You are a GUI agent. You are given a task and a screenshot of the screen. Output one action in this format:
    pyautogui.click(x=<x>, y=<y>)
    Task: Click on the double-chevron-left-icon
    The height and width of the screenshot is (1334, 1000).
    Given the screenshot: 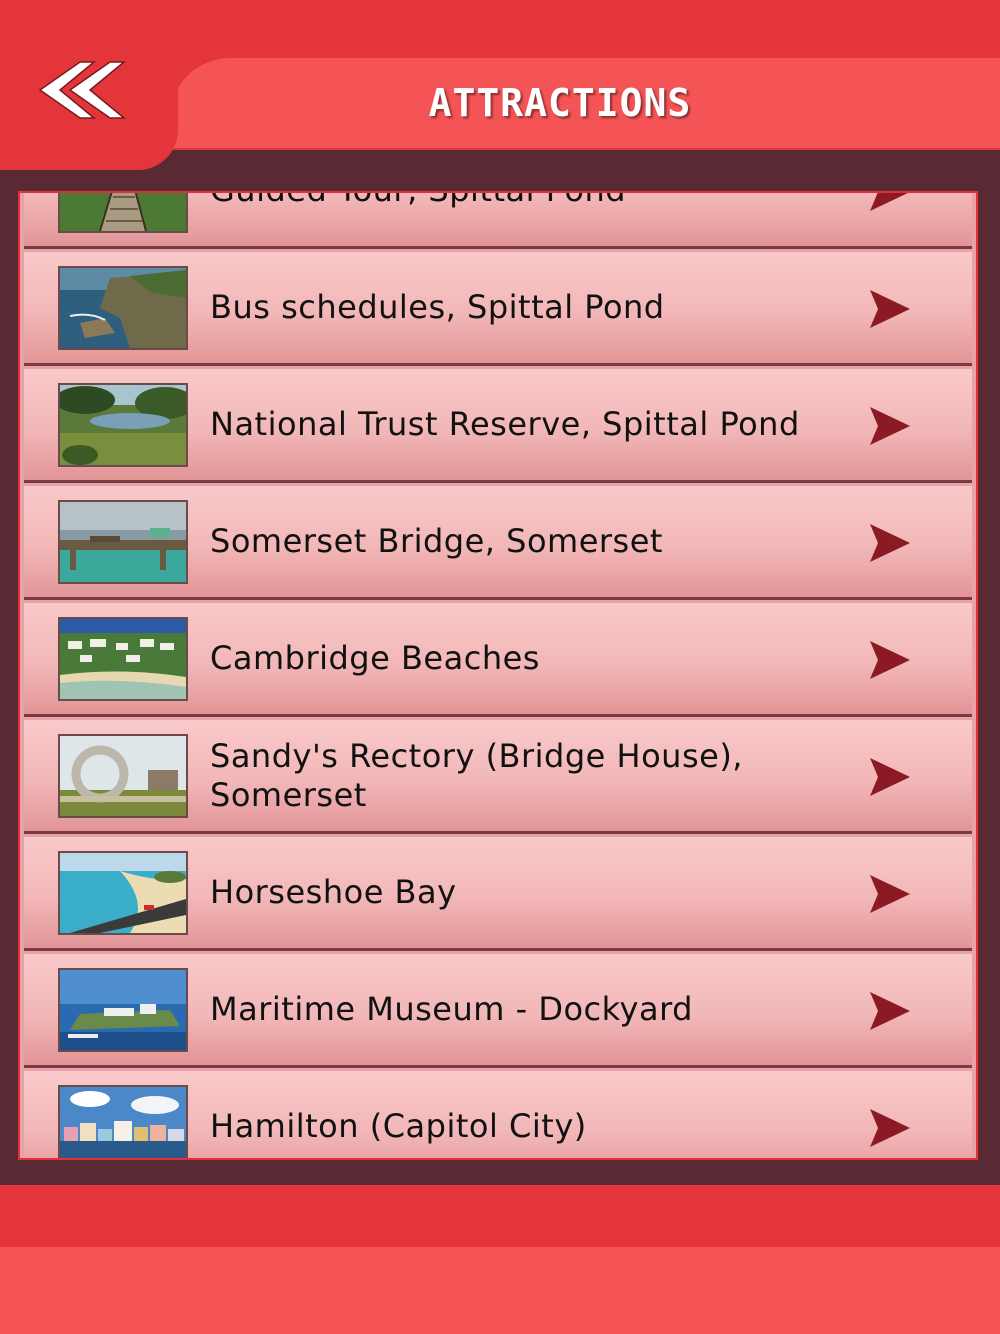 What is the action you would take?
    pyautogui.click(x=82, y=90)
    